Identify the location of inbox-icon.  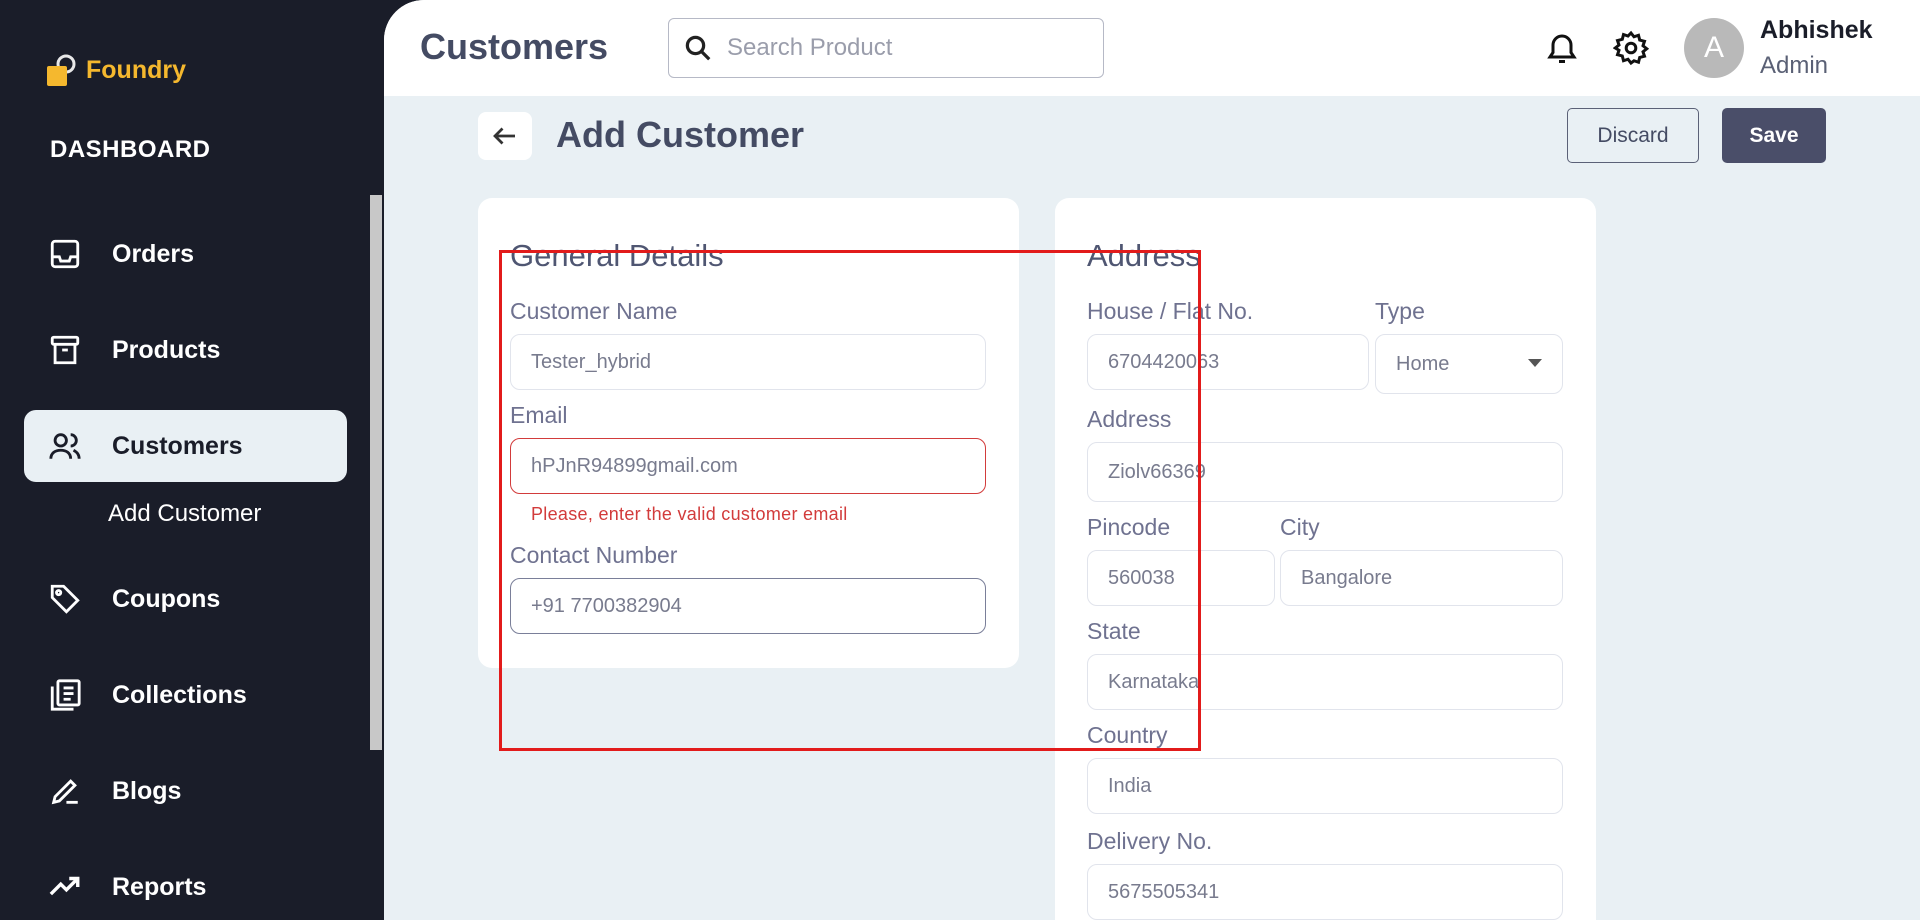
(65, 254).